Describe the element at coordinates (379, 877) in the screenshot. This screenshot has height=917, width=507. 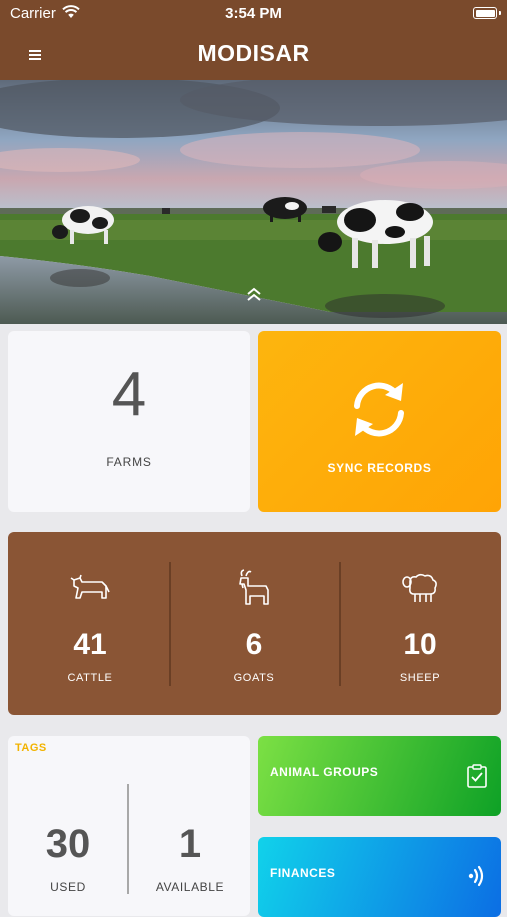
I see `finances-button: FINANCES` at that location.